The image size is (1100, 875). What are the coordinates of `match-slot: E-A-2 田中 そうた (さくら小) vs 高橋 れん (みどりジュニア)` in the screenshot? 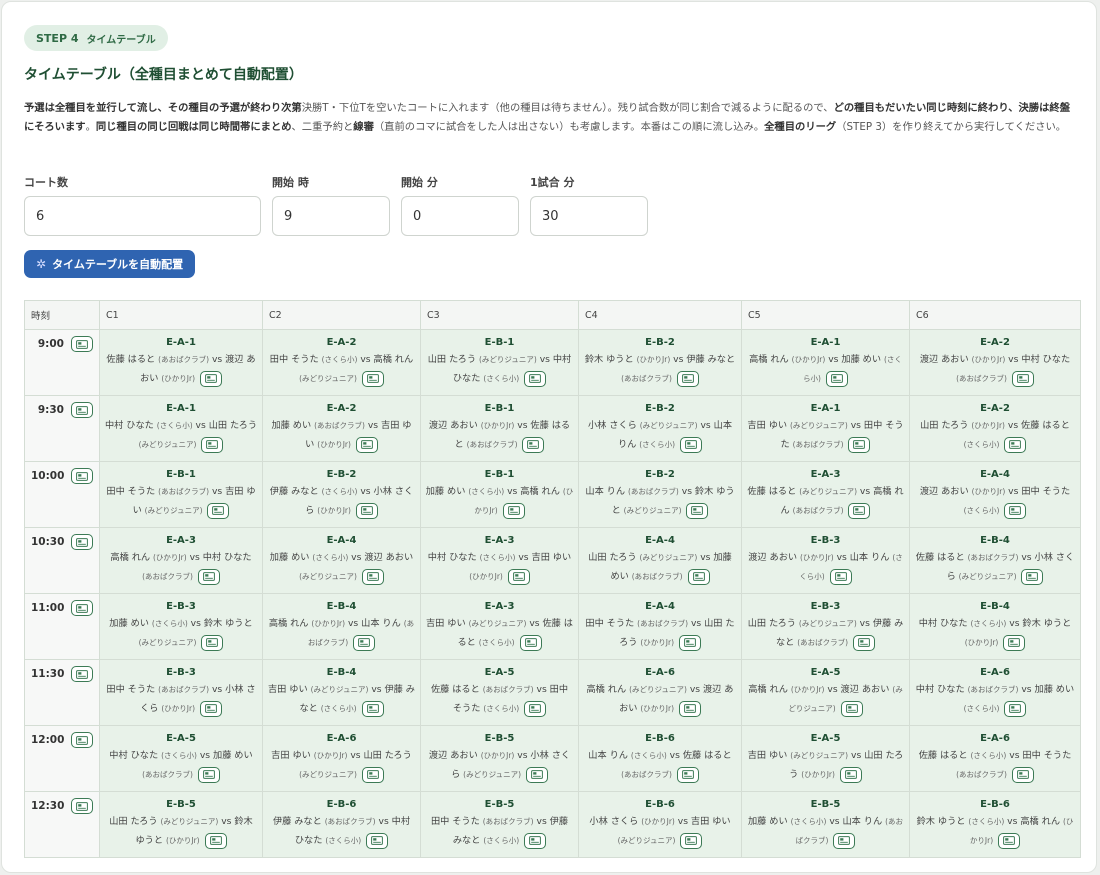 It's located at (341, 362).